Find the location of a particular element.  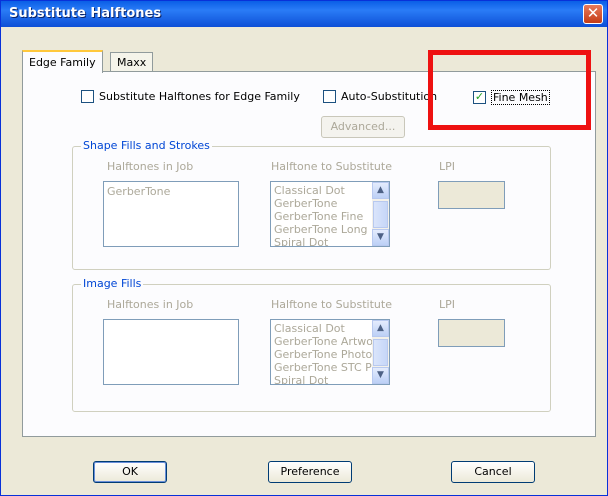

cancel-button: Cancel is located at coordinates (493, 472).